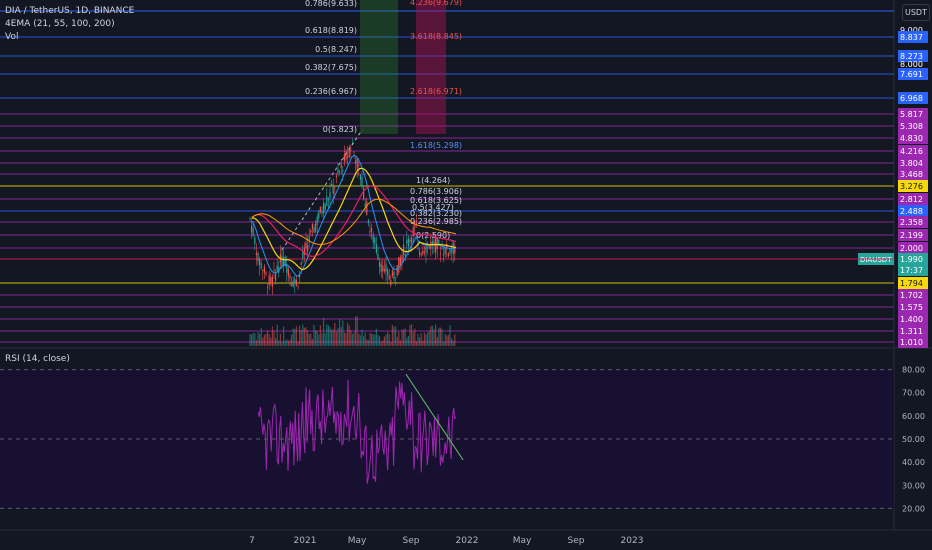 This screenshot has width=932, height=550. I want to click on volume-indicator-legend: Vol, so click(11, 37).